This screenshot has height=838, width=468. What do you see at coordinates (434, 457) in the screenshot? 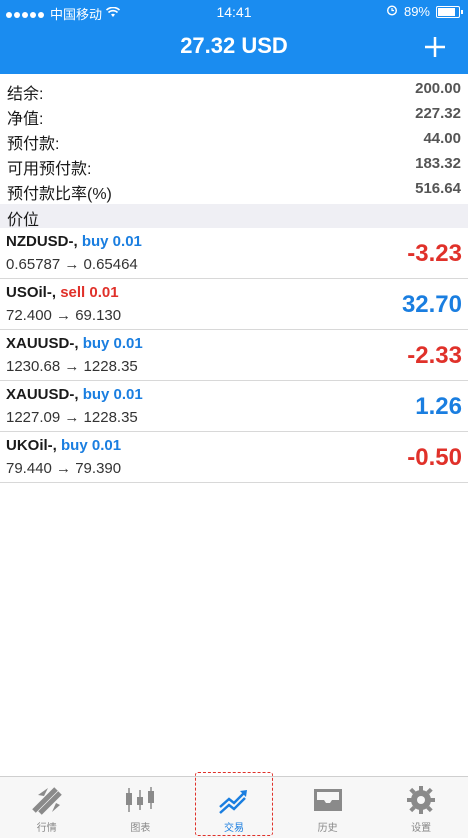
I see `position-profit: -0.50` at bounding box center [434, 457].